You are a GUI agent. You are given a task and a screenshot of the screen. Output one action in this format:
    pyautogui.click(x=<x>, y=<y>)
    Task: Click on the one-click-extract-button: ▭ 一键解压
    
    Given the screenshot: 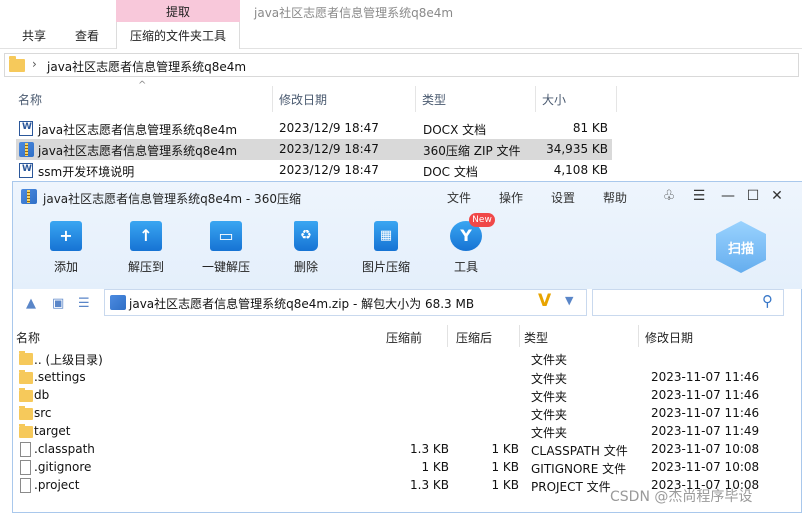 What is the action you would take?
    pyautogui.click(x=226, y=246)
    